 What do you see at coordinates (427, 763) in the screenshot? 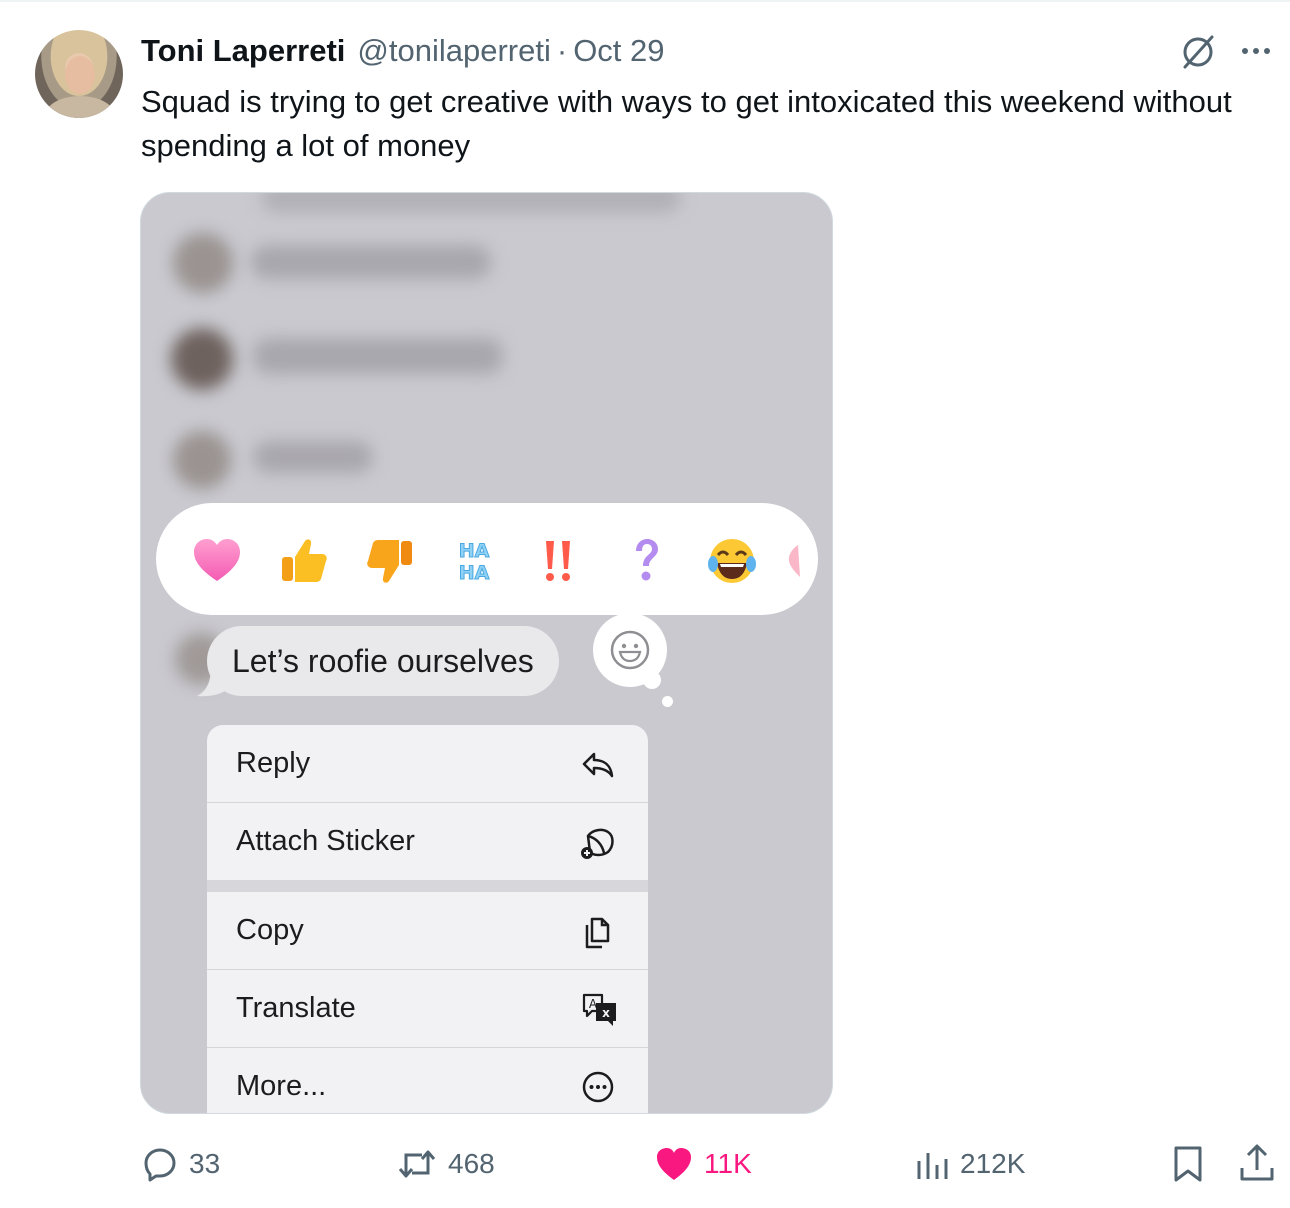
I see `menu-item-reply: Reply` at bounding box center [427, 763].